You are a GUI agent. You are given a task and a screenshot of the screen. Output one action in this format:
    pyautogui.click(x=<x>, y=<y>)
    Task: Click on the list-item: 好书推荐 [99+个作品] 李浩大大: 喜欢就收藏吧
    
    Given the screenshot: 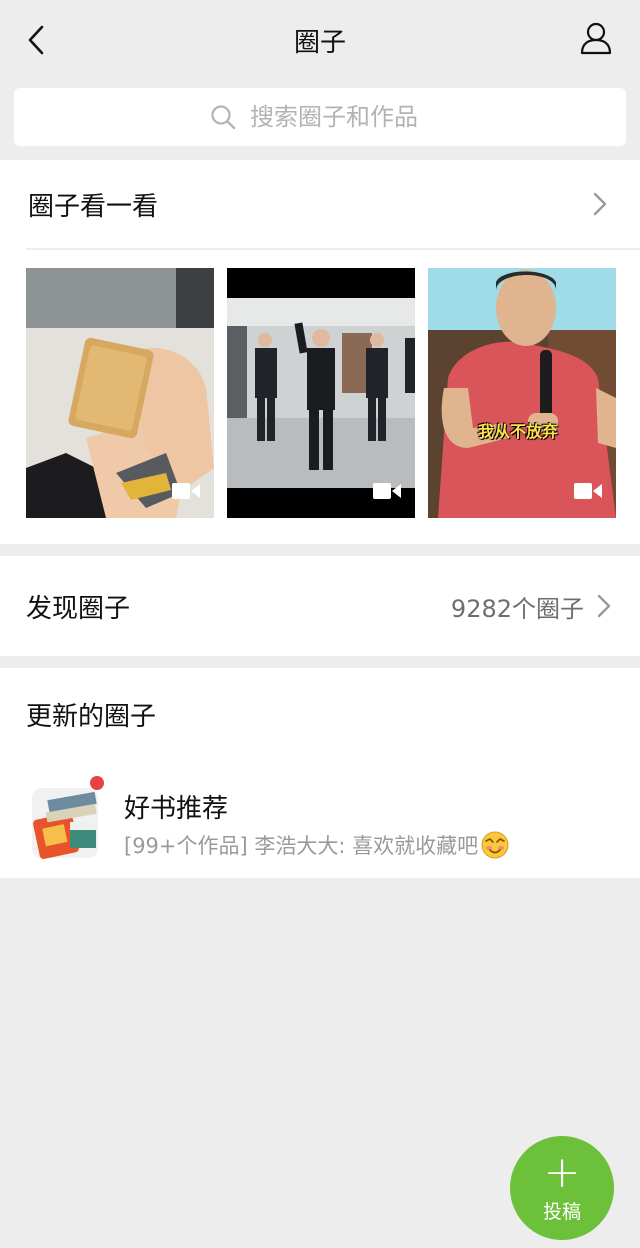 What is the action you would take?
    pyautogui.click(x=320, y=818)
    